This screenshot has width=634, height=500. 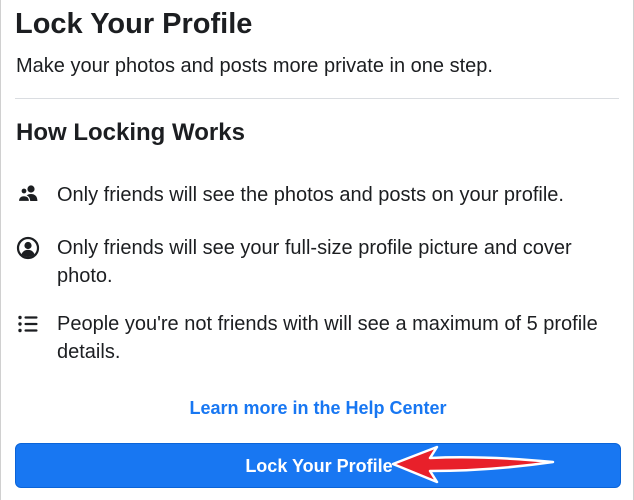 I want to click on help-center-link: Learn more in the Help Center, so click(x=317, y=408).